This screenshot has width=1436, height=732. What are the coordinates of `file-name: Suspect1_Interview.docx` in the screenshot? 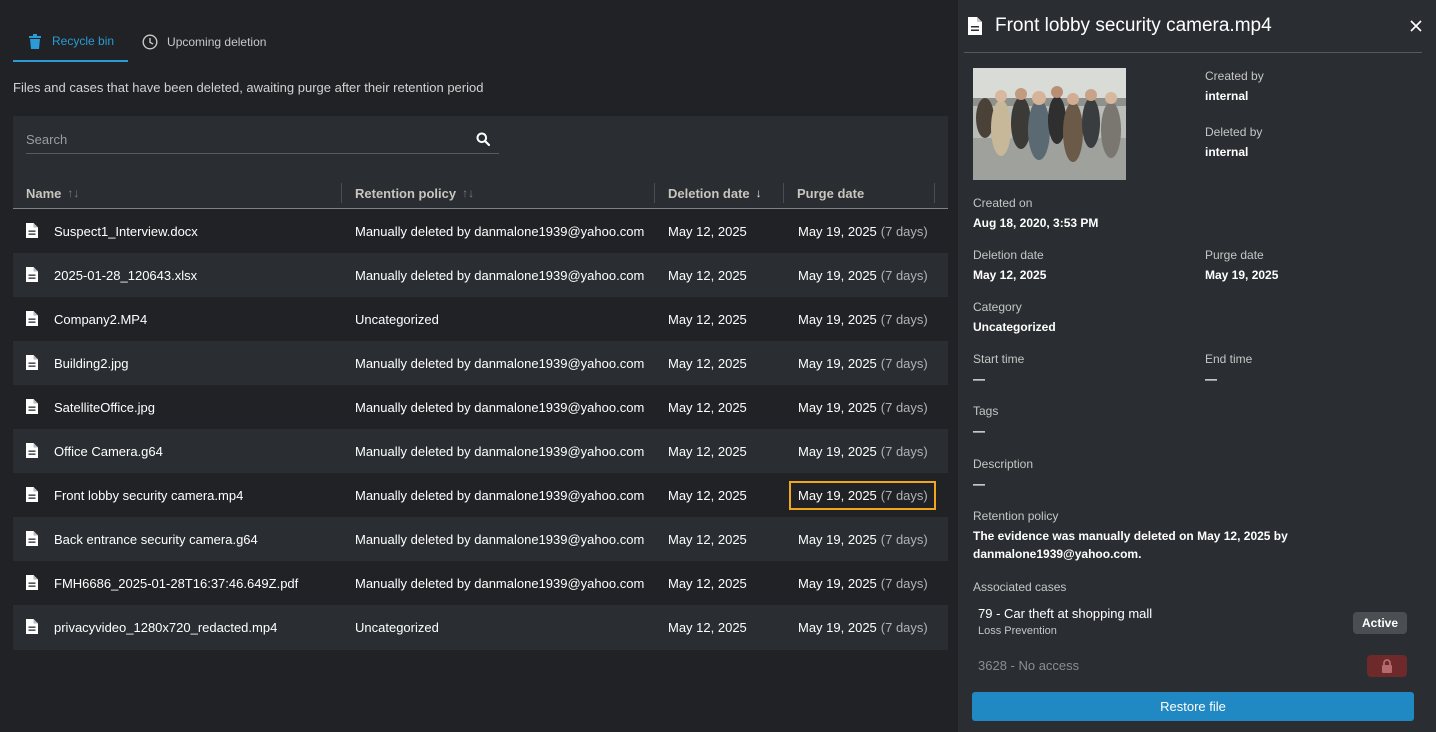 It's located at (126, 231).